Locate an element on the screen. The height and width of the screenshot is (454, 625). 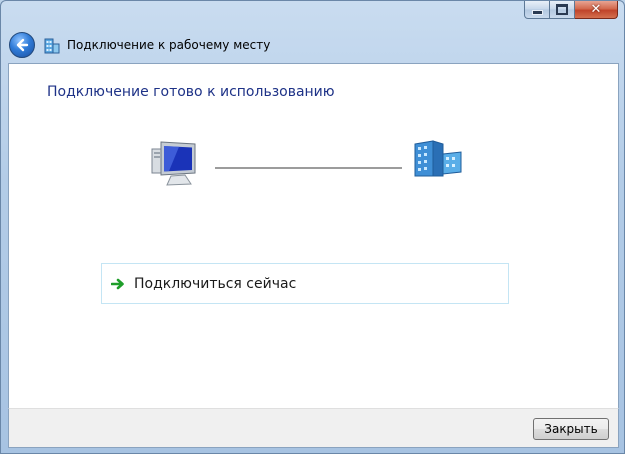
window-close-button: ✕ is located at coordinates (596, 10).